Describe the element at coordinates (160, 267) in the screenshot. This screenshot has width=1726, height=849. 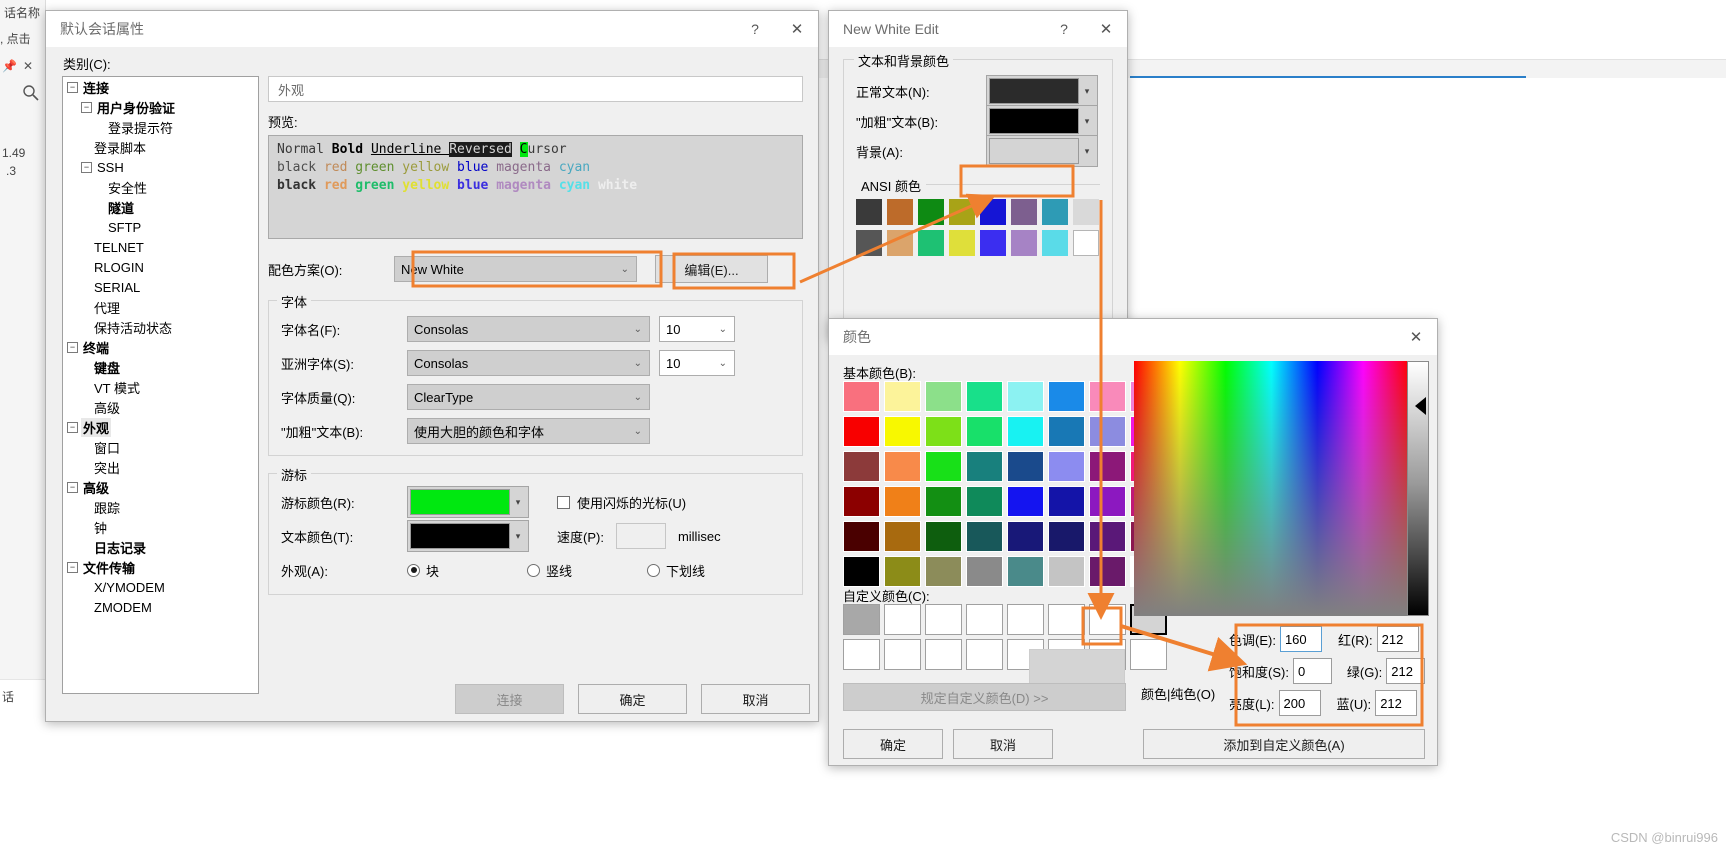
I see `tree-item: ⌐RLOGIN` at that location.